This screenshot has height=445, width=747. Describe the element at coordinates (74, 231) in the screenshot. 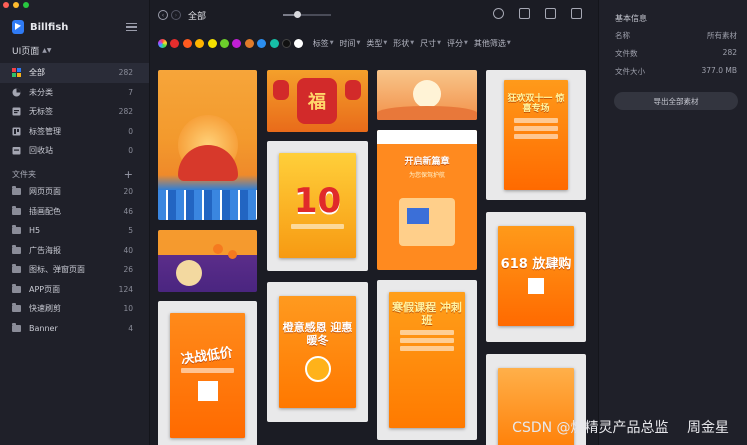

I see `folder-item-h5: H5 5` at that location.